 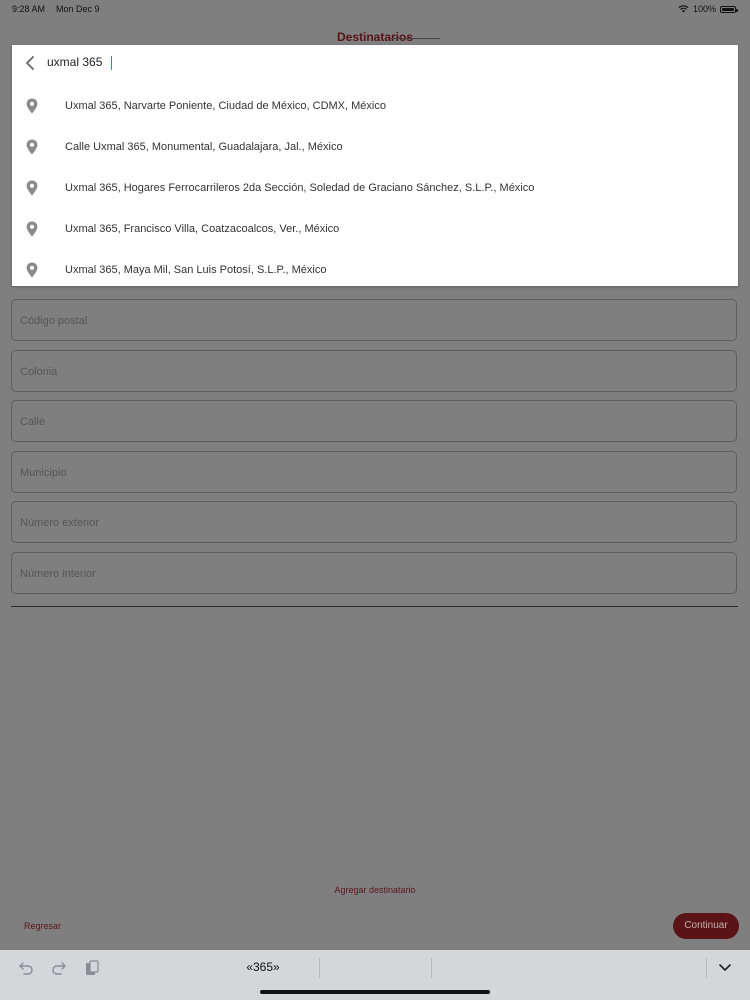 What do you see at coordinates (374, 573) in the screenshot?
I see `interior-number-field: Número interior` at bounding box center [374, 573].